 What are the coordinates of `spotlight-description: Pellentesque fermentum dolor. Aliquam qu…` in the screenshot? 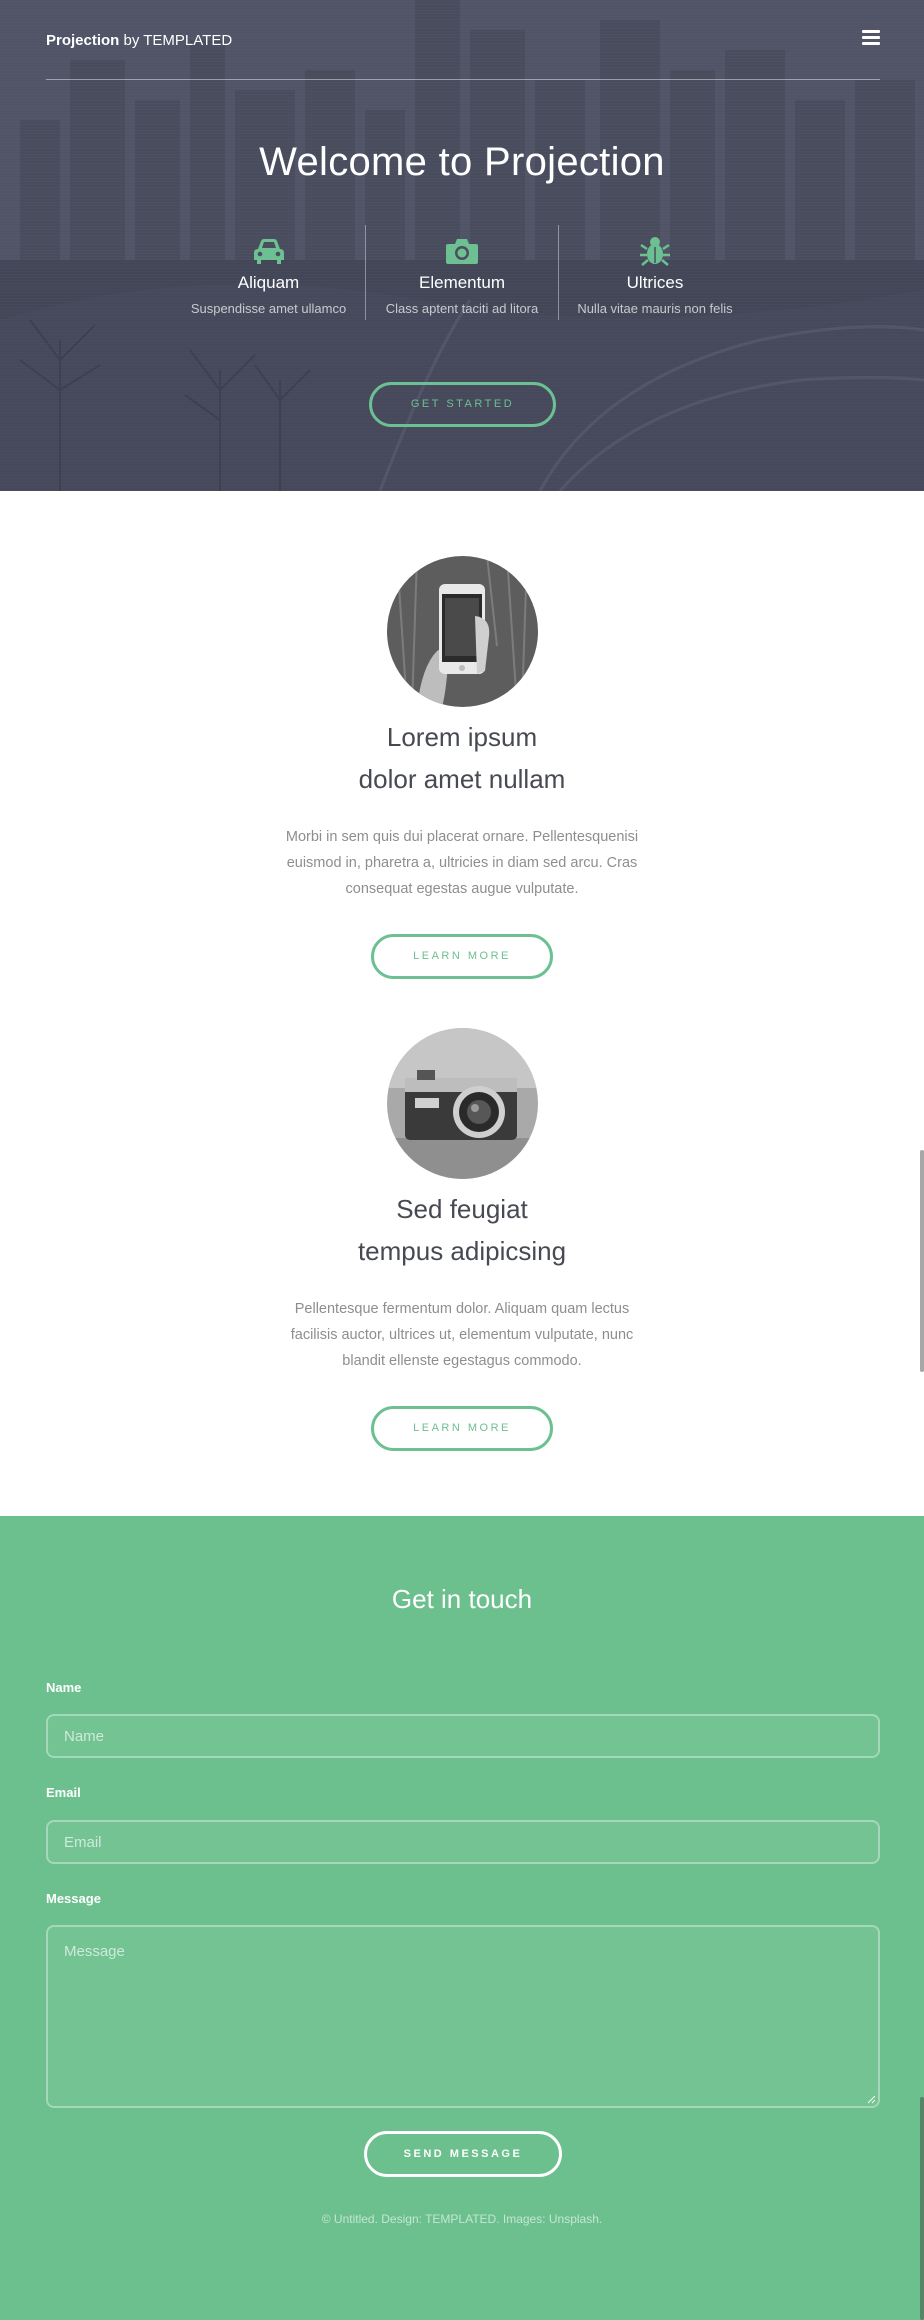 It's located at (462, 1335).